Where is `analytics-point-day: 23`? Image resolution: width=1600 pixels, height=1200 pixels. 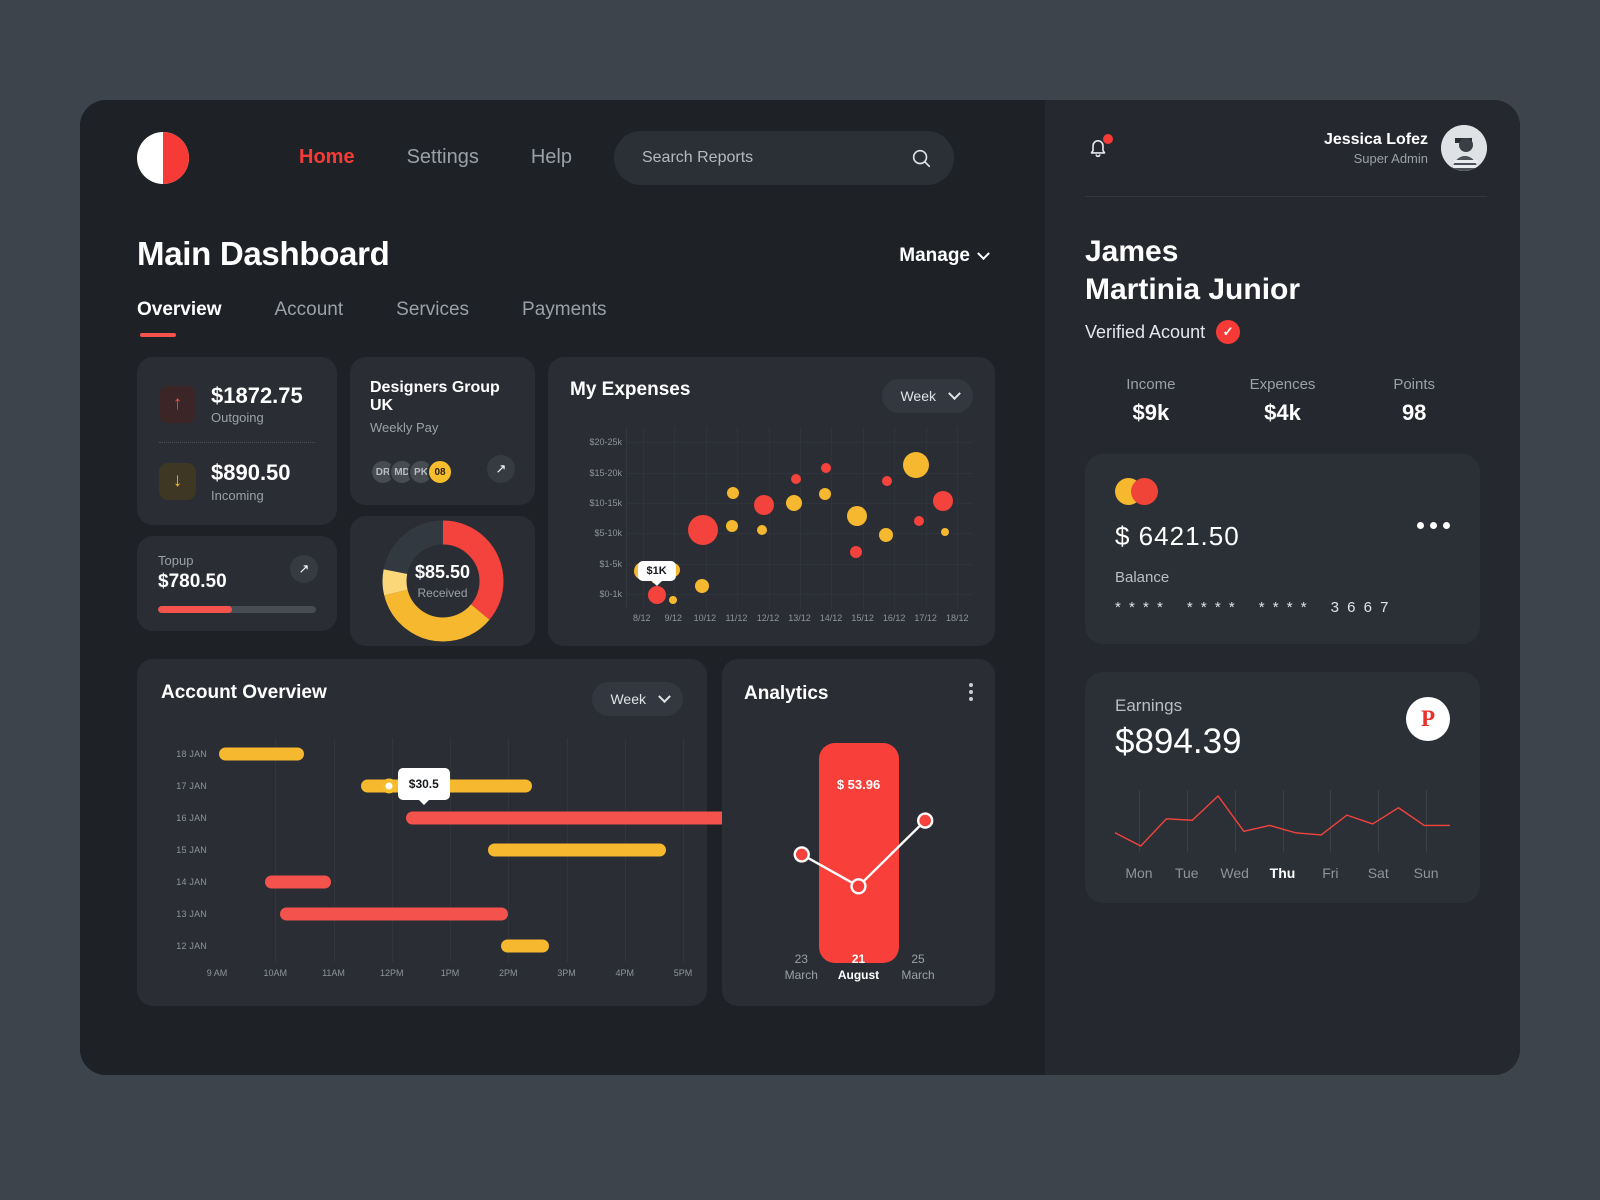
analytics-point-day: 23 is located at coordinates (801, 959).